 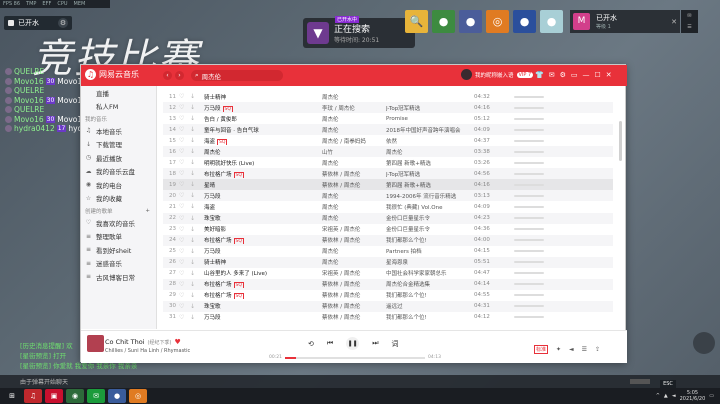 I want to click on wechat-taskbar-icon: ✉, so click(x=96, y=396).